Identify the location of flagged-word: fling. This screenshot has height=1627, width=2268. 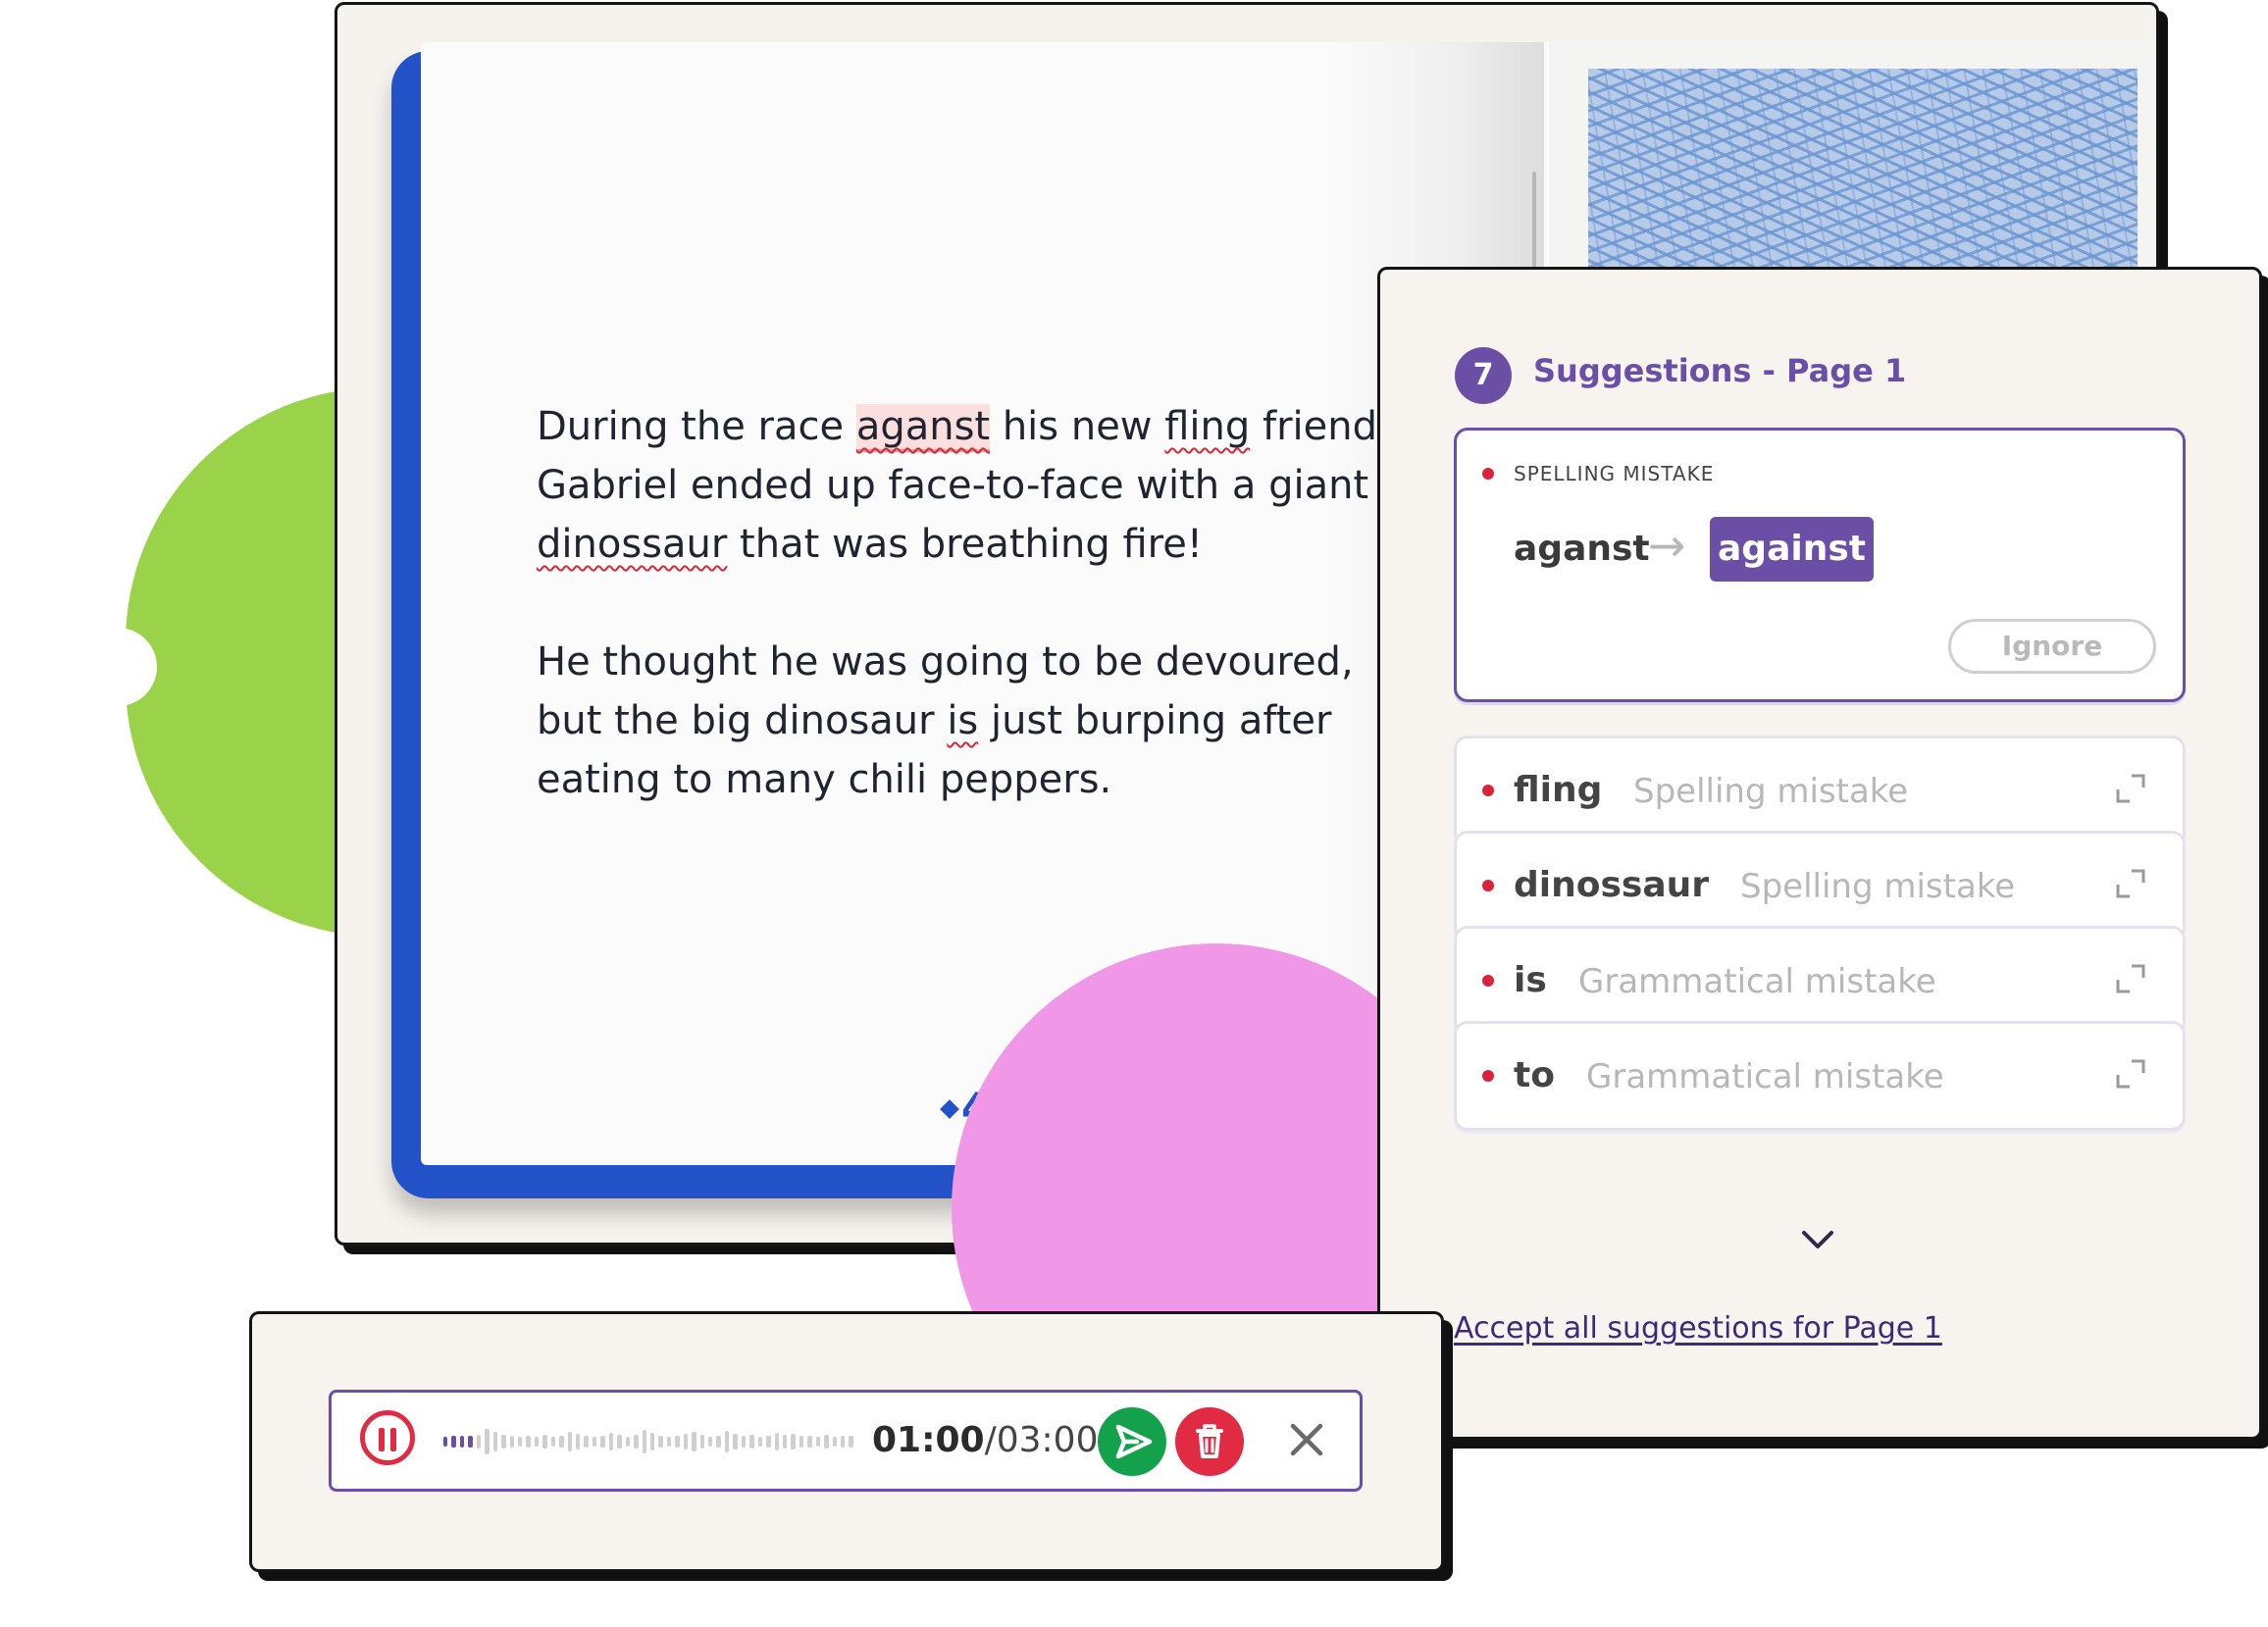
(1207, 426).